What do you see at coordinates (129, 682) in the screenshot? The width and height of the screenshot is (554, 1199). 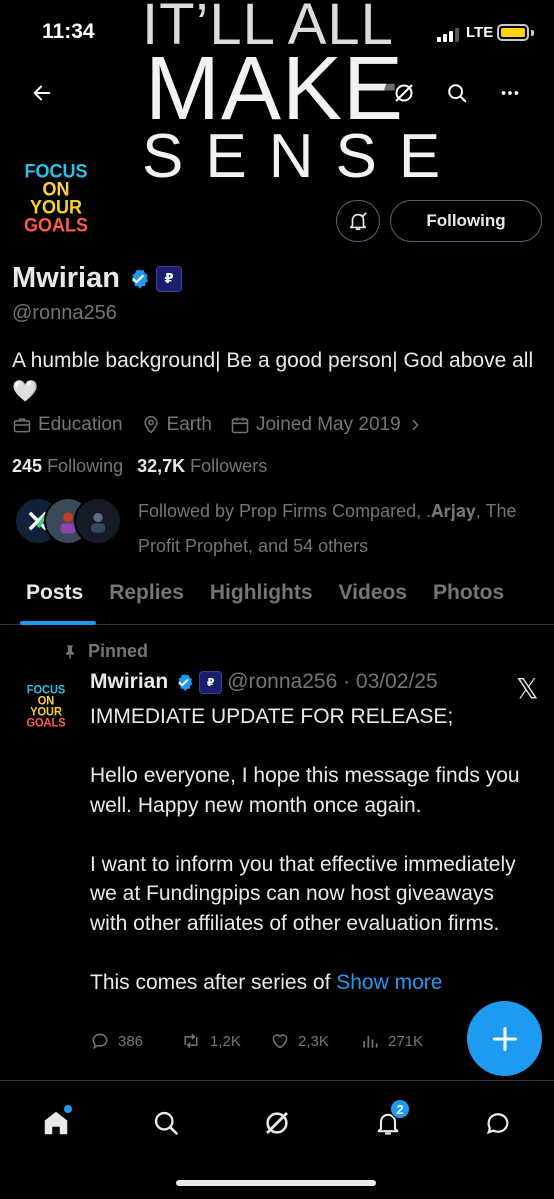 I see `post-author-name: Mwirian` at bounding box center [129, 682].